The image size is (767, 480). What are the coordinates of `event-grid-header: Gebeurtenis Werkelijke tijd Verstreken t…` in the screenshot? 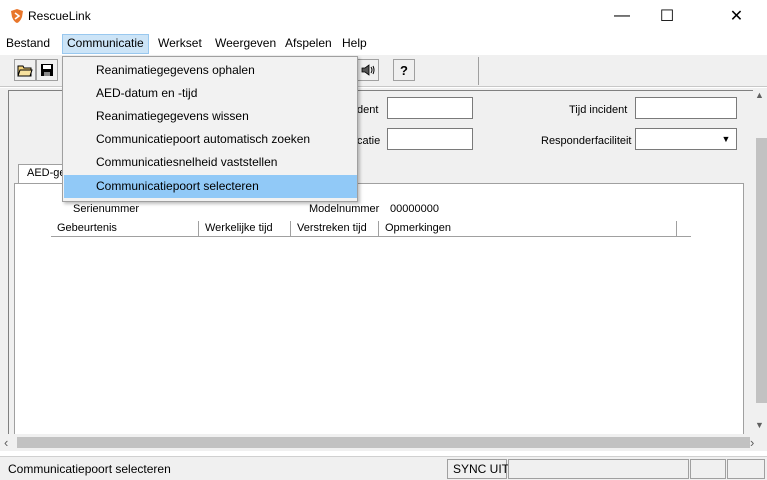 It's located at (371, 229).